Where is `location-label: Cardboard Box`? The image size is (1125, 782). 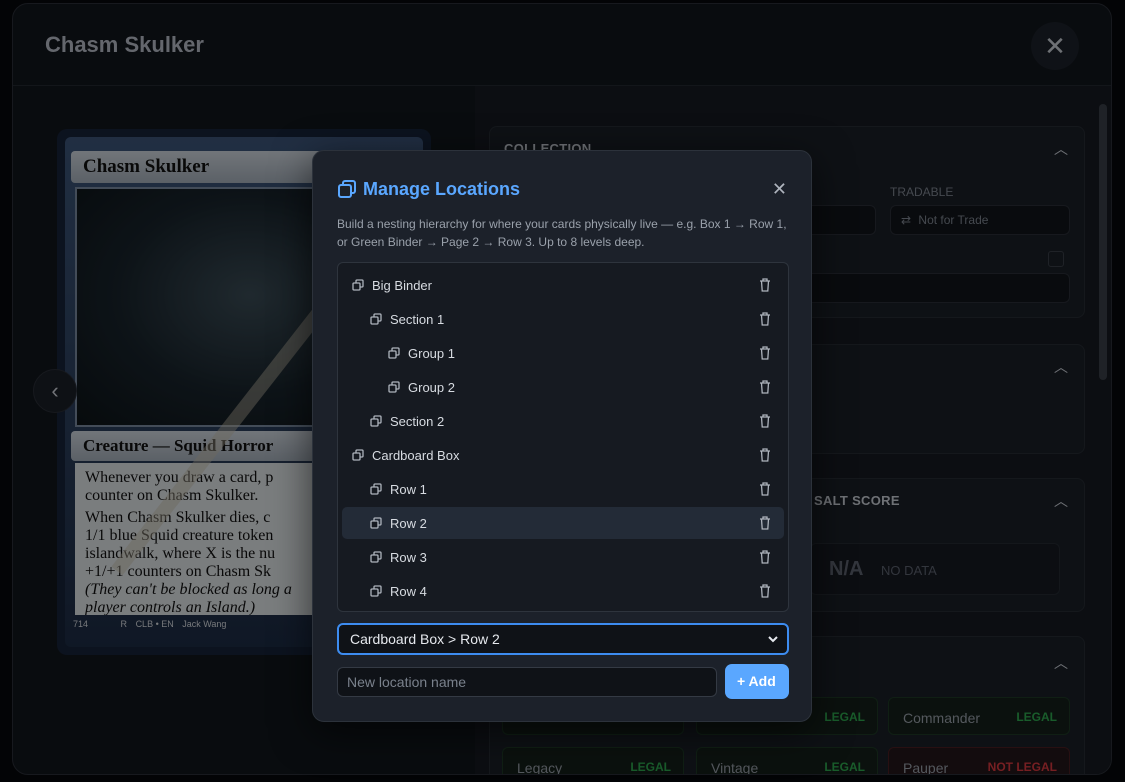
location-label: Cardboard Box is located at coordinates (416, 455).